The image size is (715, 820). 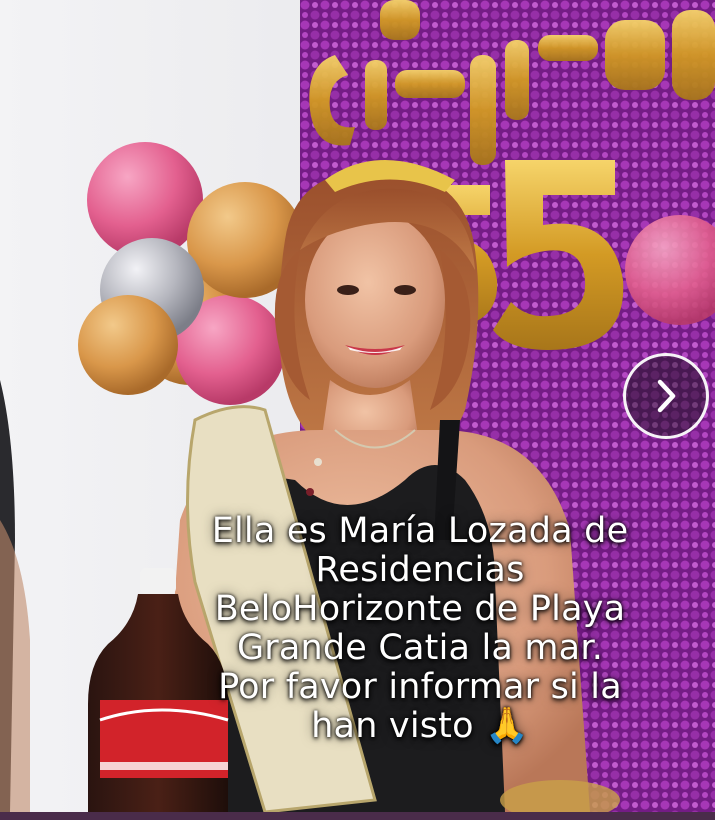 I want to click on bottom-divider, so click(x=357, y=816).